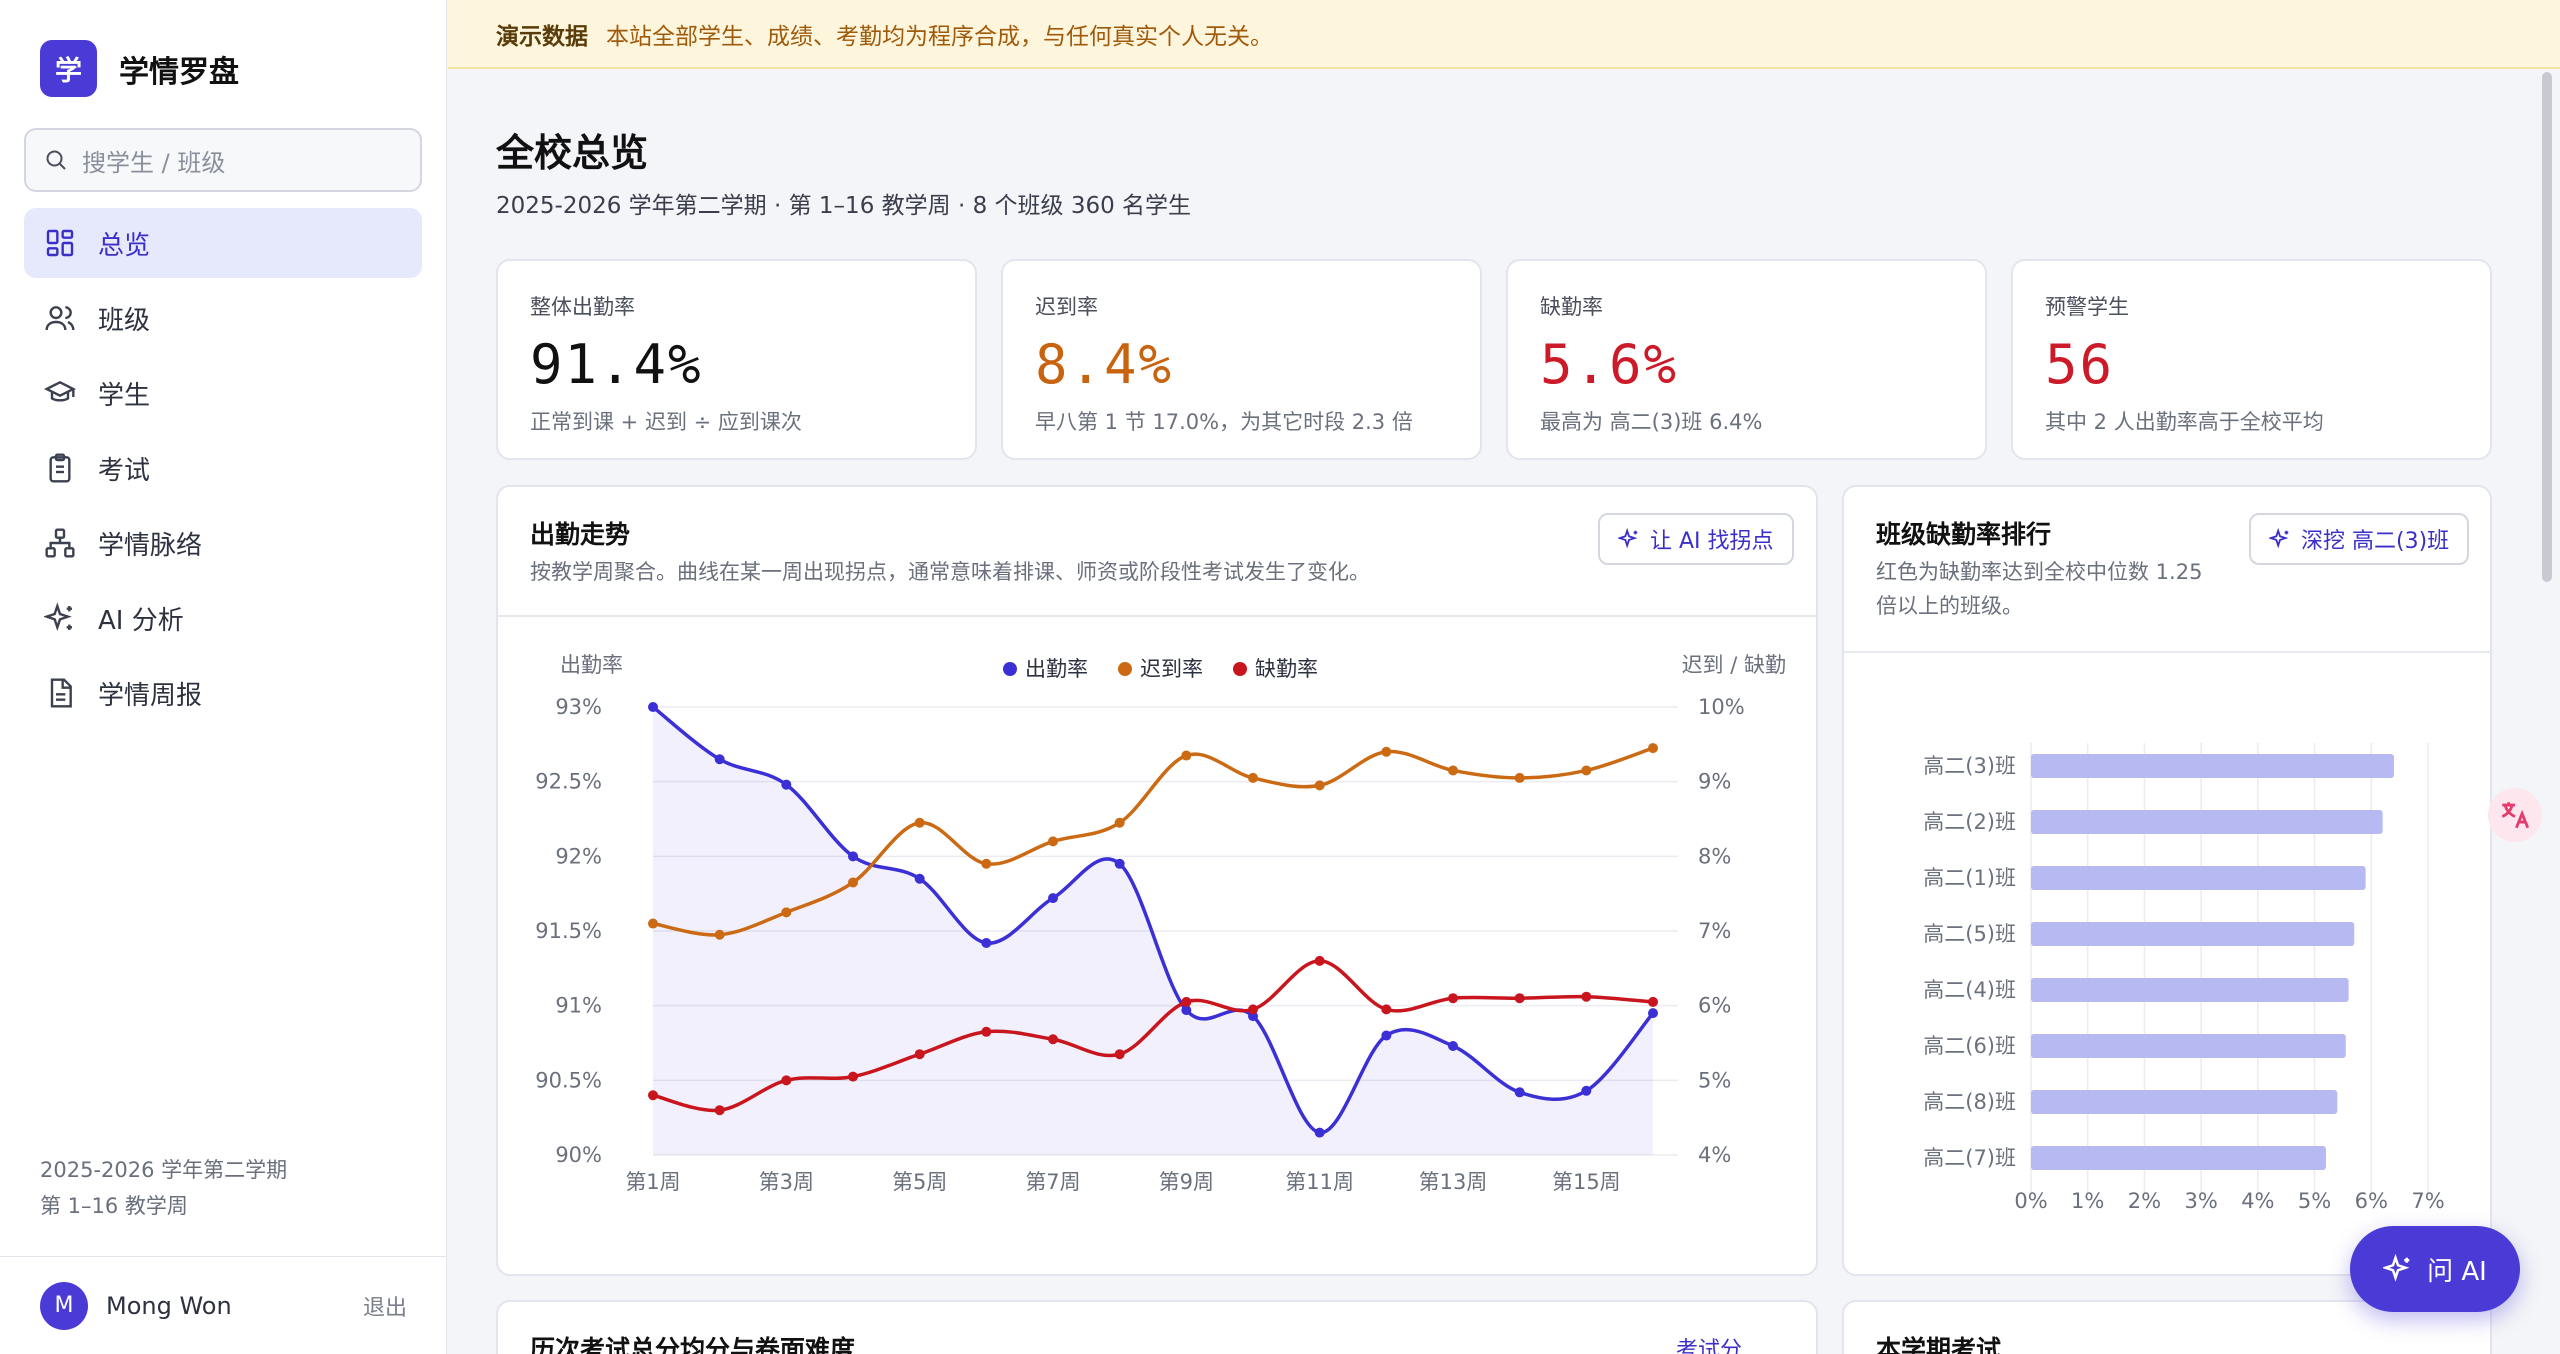 The height and width of the screenshot is (1354, 2560). What do you see at coordinates (572, 153) in the screenshot?
I see `page-title: 全校总览` at bounding box center [572, 153].